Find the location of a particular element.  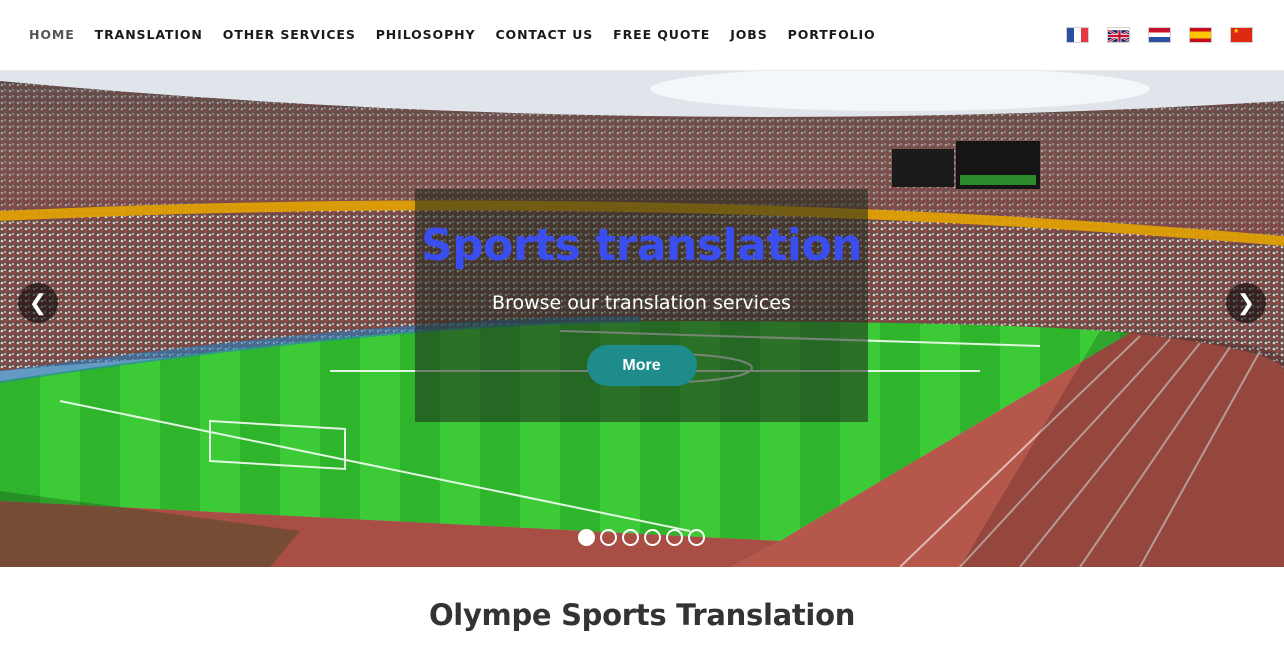

nav-other-services: OTHER SERVICES is located at coordinates (289, 35).